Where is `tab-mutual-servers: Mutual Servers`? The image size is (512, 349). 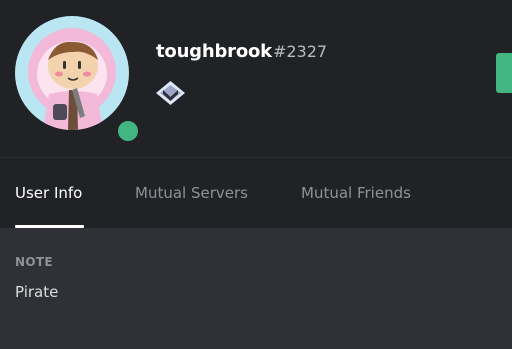 tab-mutual-servers: Mutual Servers is located at coordinates (191, 193).